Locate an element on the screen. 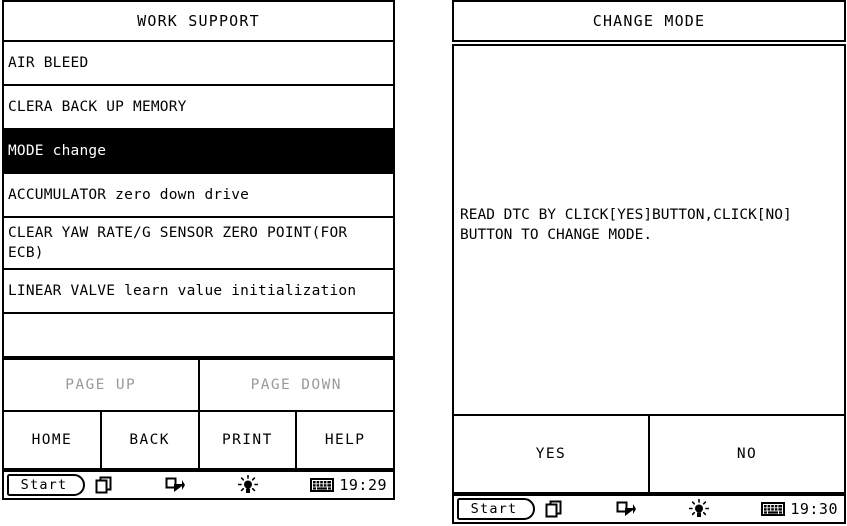  no-label: NO is located at coordinates (747, 454).